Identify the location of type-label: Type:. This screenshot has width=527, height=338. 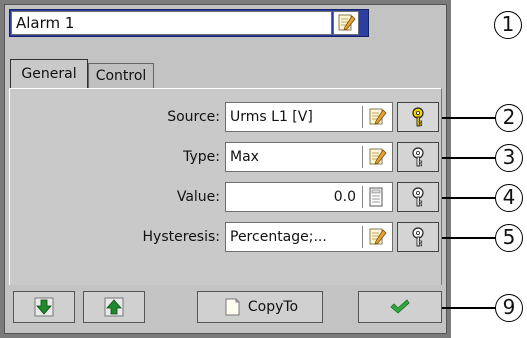
(201, 157).